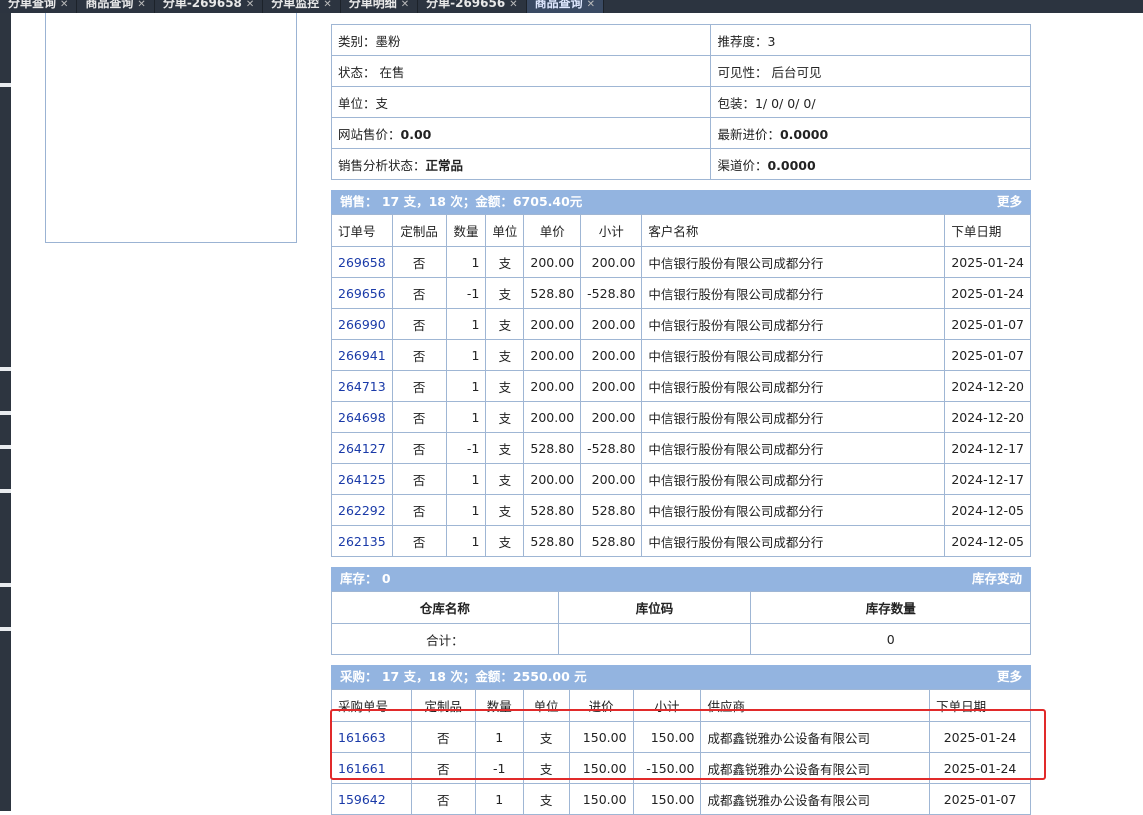 The height and width of the screenshot is (815, 1143). What do you see at coordinates (32, 5) in the screenshot?
I see `tab-label: 分单查询` at bounding box center [32, 5].